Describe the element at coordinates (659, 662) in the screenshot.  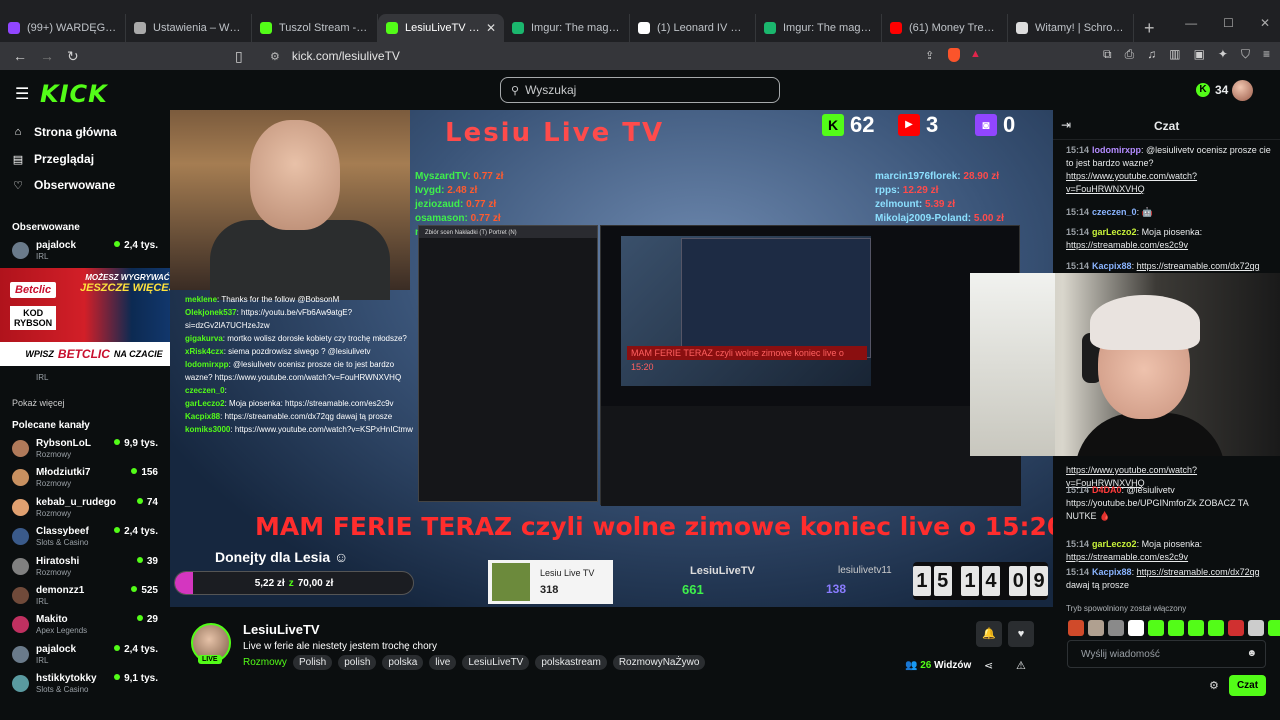
I see `stream-tag: RozmowyNaŻywo` at that location.